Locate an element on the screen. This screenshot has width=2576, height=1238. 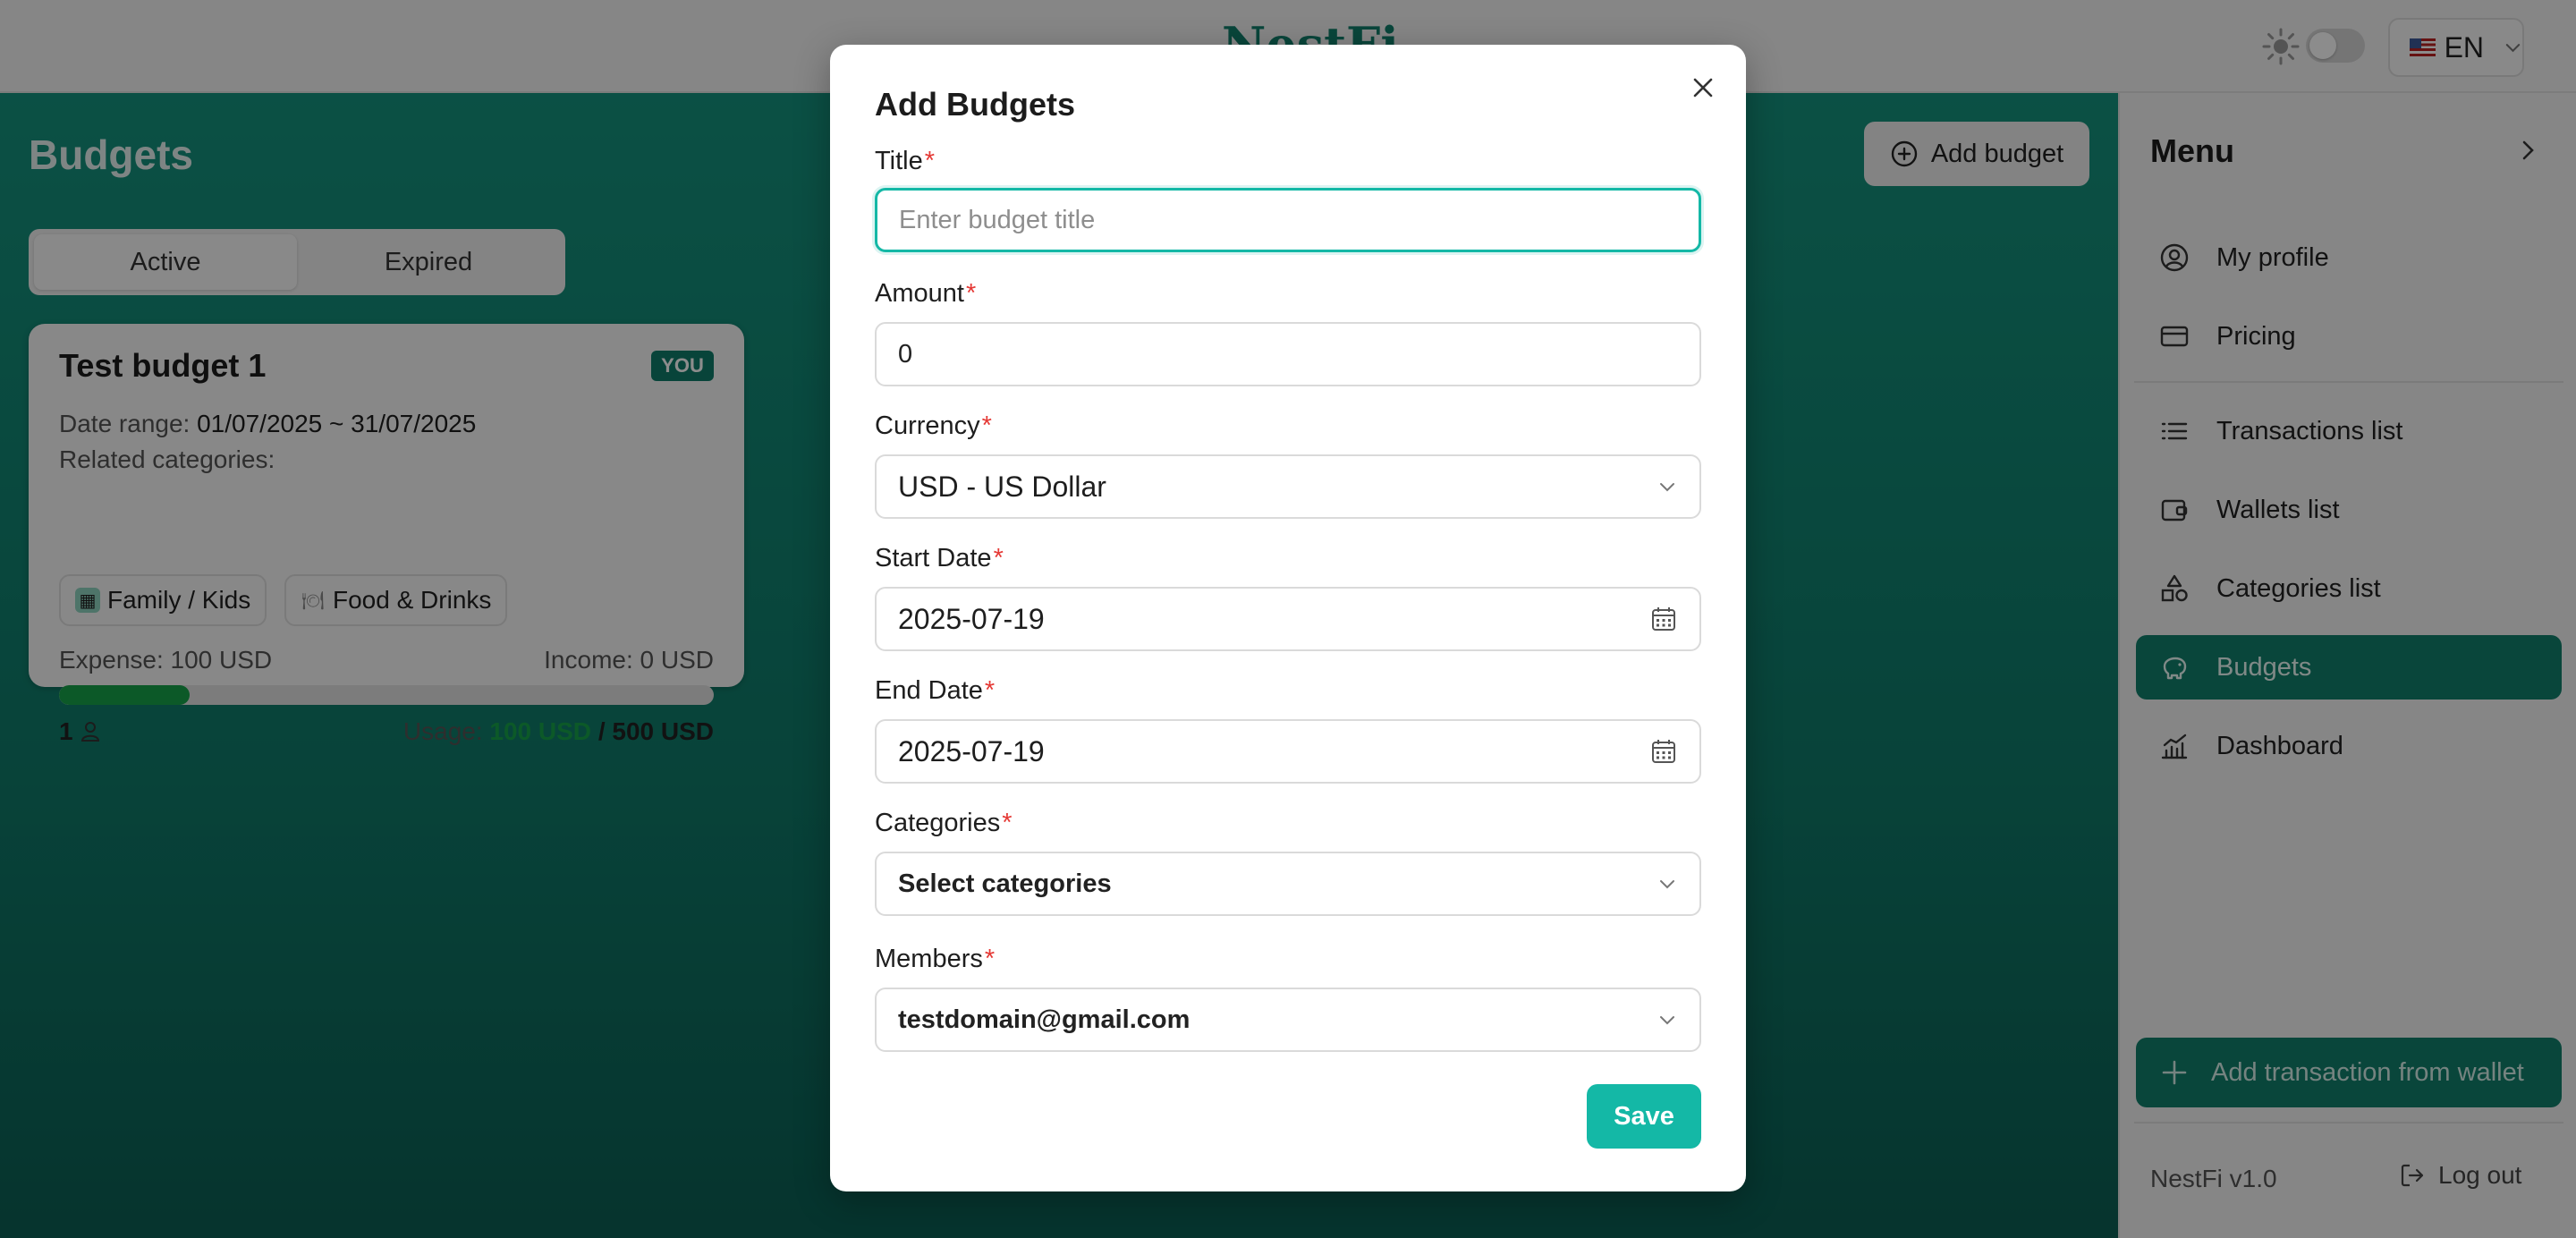
start-date-label: Start Date* is located at coordinates (939, 558).